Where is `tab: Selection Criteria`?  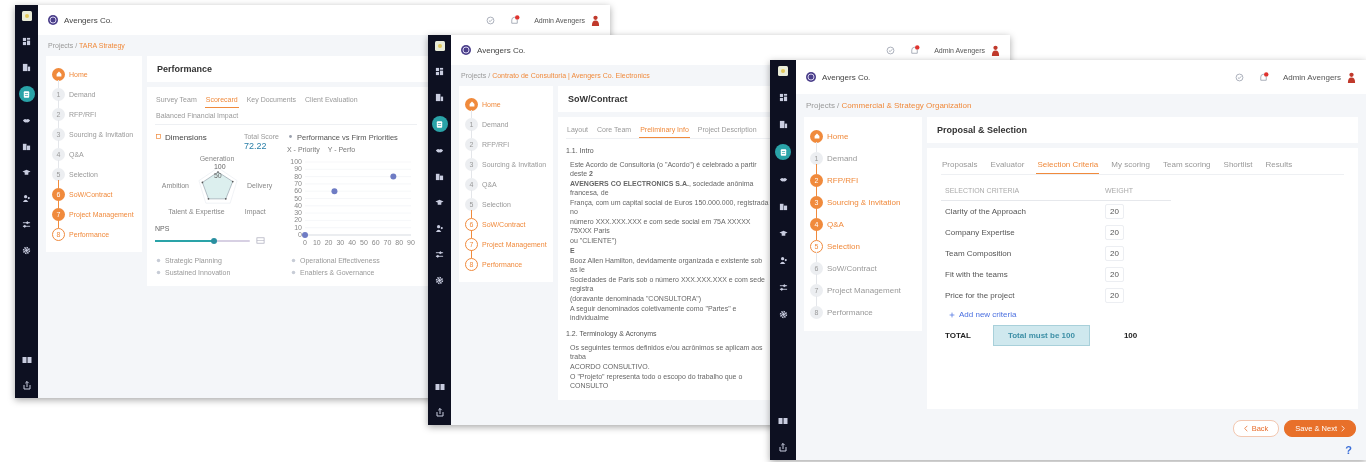
tab: Selection Criteria is located at coordinates (1068, 165).